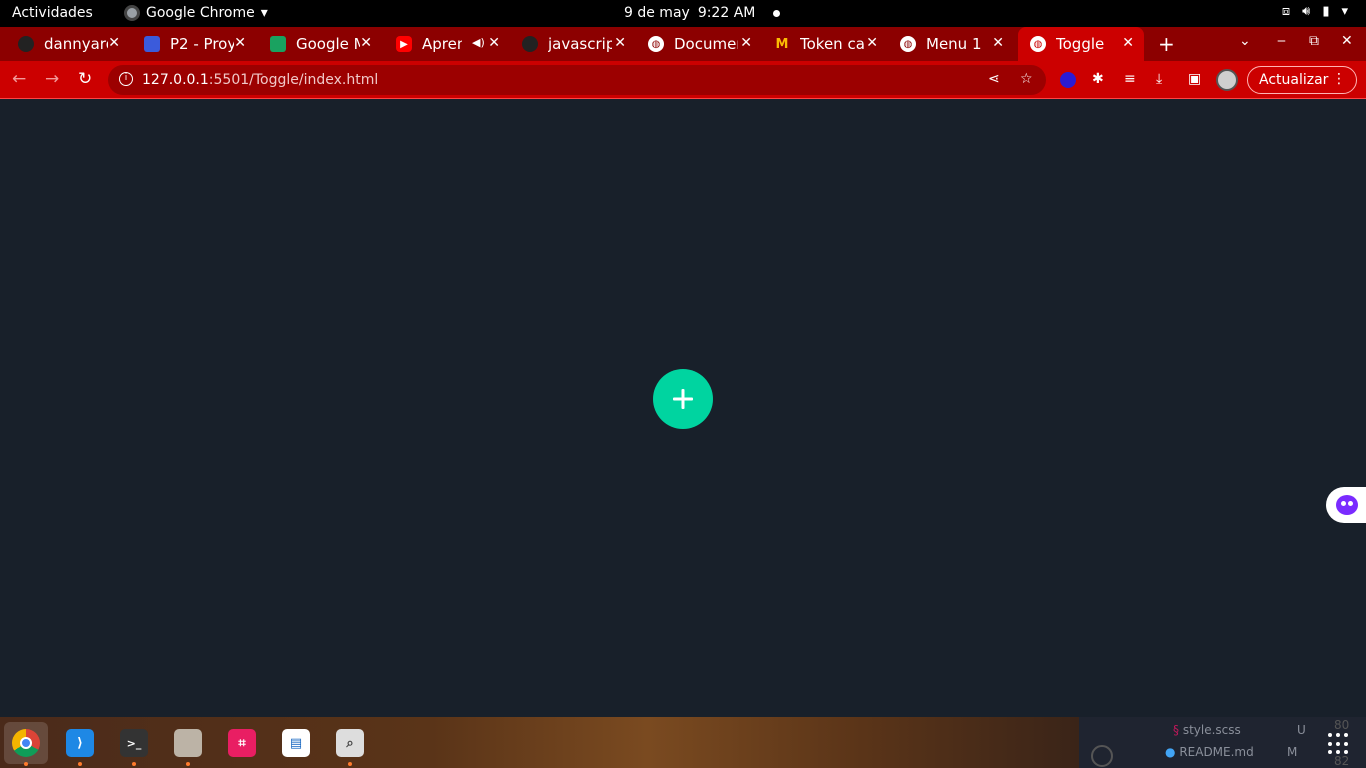 The image size is (1366, 768). Describe the element at coordinates (1216, 752) in the screenshot. I see `file-name: README.md` at that location.